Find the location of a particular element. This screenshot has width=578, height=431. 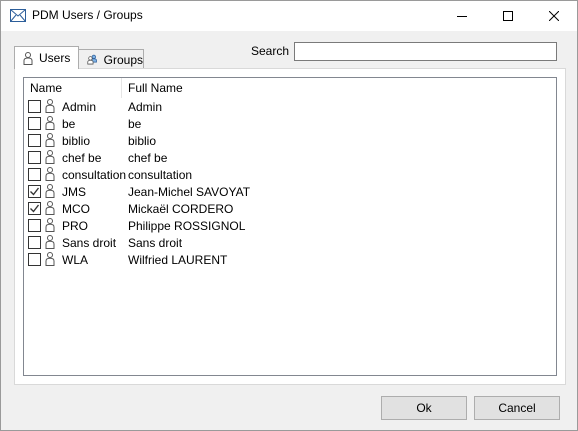

tab-users: Users is located at coordinates (46, 57).